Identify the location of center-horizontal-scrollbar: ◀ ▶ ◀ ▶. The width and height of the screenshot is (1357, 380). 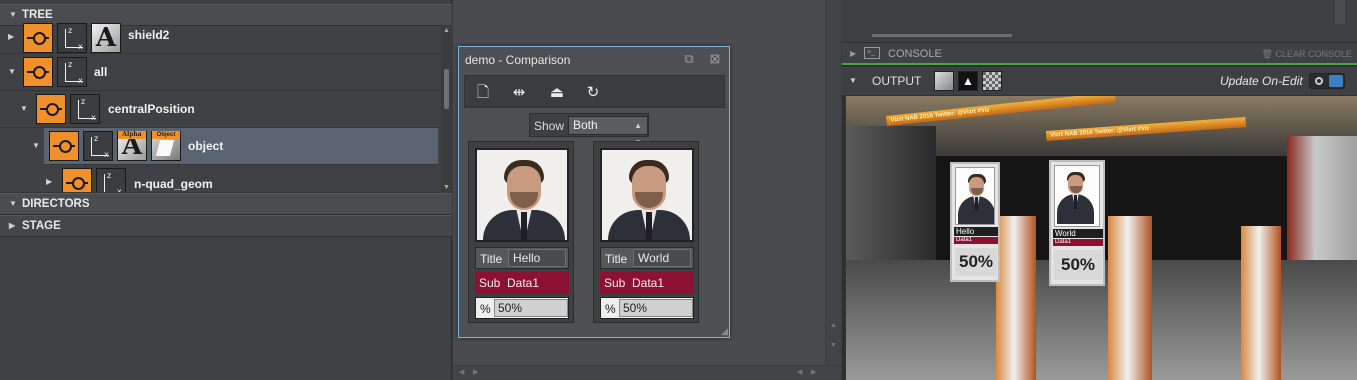
(647, 372).